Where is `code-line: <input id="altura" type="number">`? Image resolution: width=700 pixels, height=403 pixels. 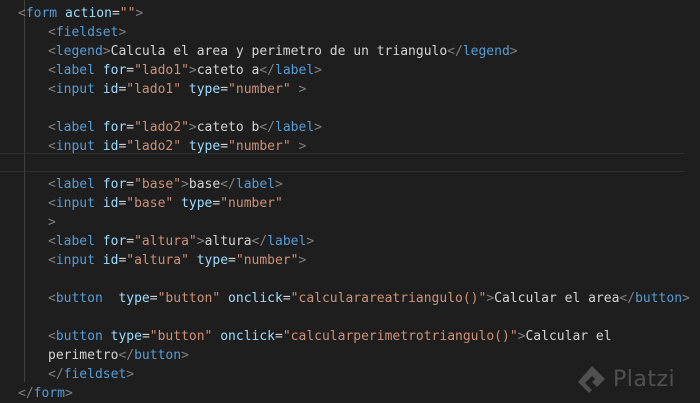 code-line: <input id="altura" type="number"> is located at coordinates (177, 260).